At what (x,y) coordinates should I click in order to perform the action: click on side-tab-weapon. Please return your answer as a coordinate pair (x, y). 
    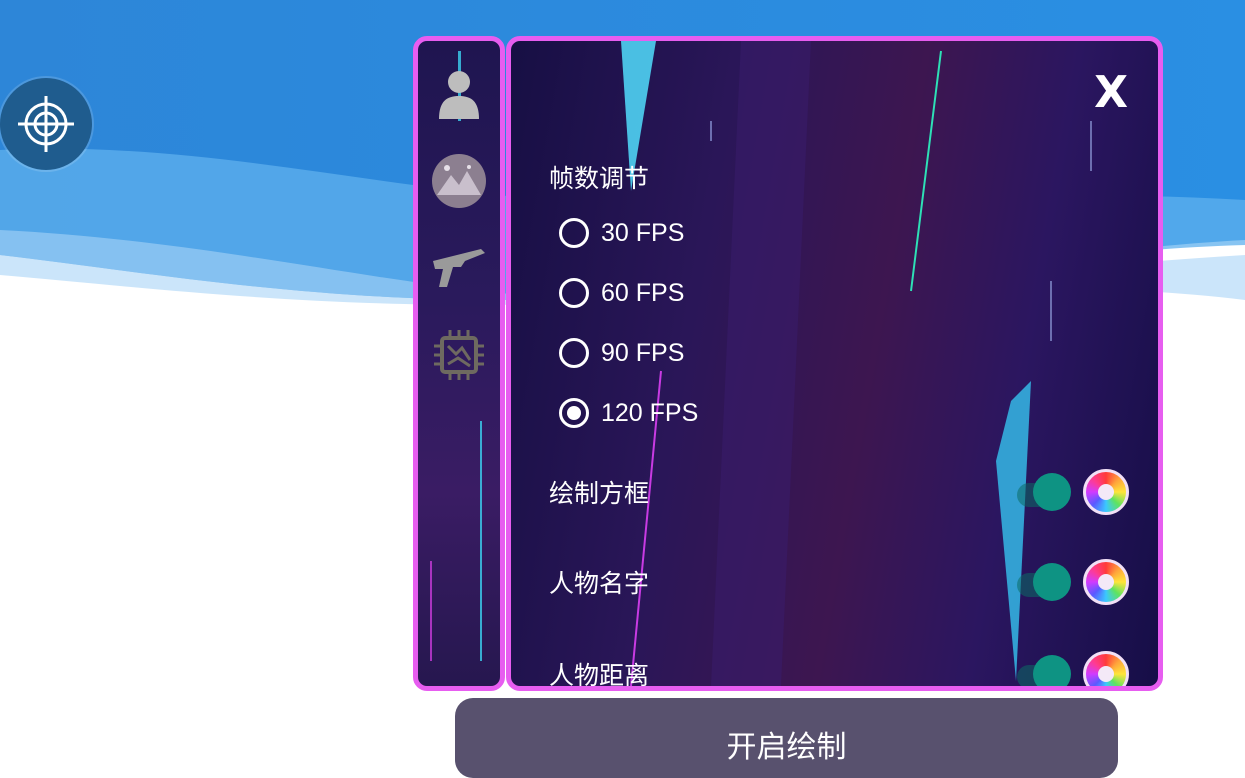
    Looking at the image, I should click on (459, 269).